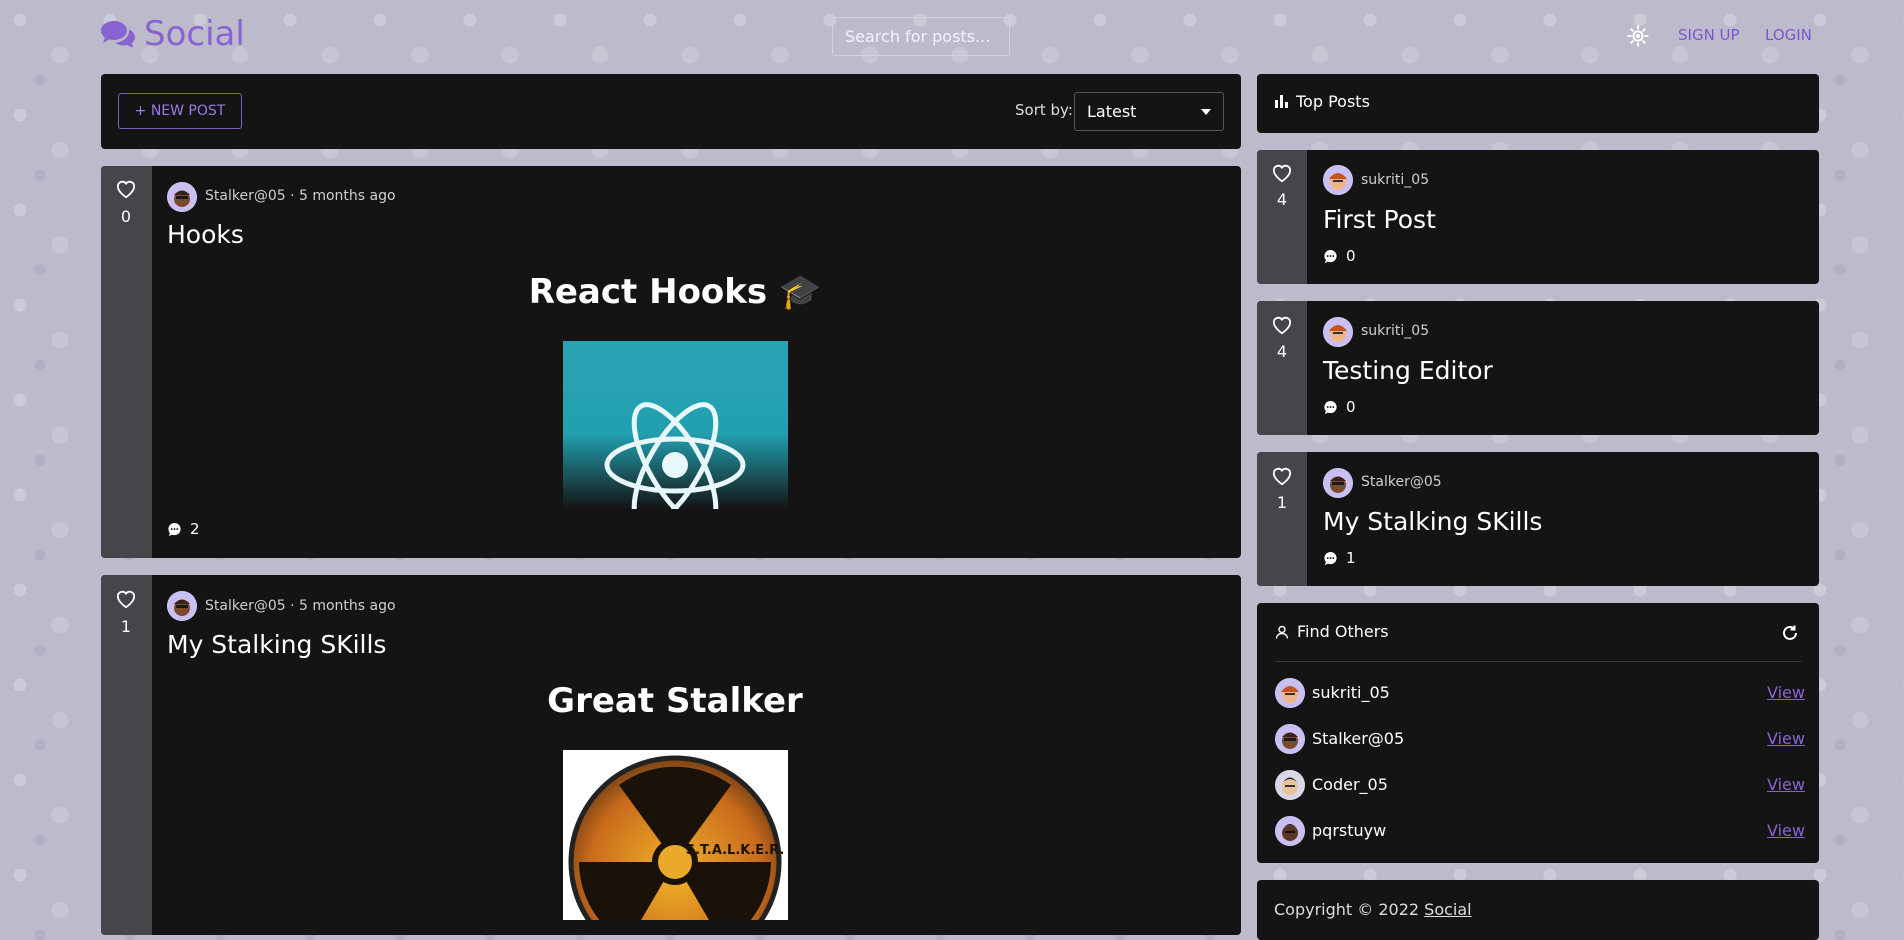 The width and height of the screenshot is (1904, 940). I want to click on top-post-title: My Stalking SKills, so click(1432, 521).